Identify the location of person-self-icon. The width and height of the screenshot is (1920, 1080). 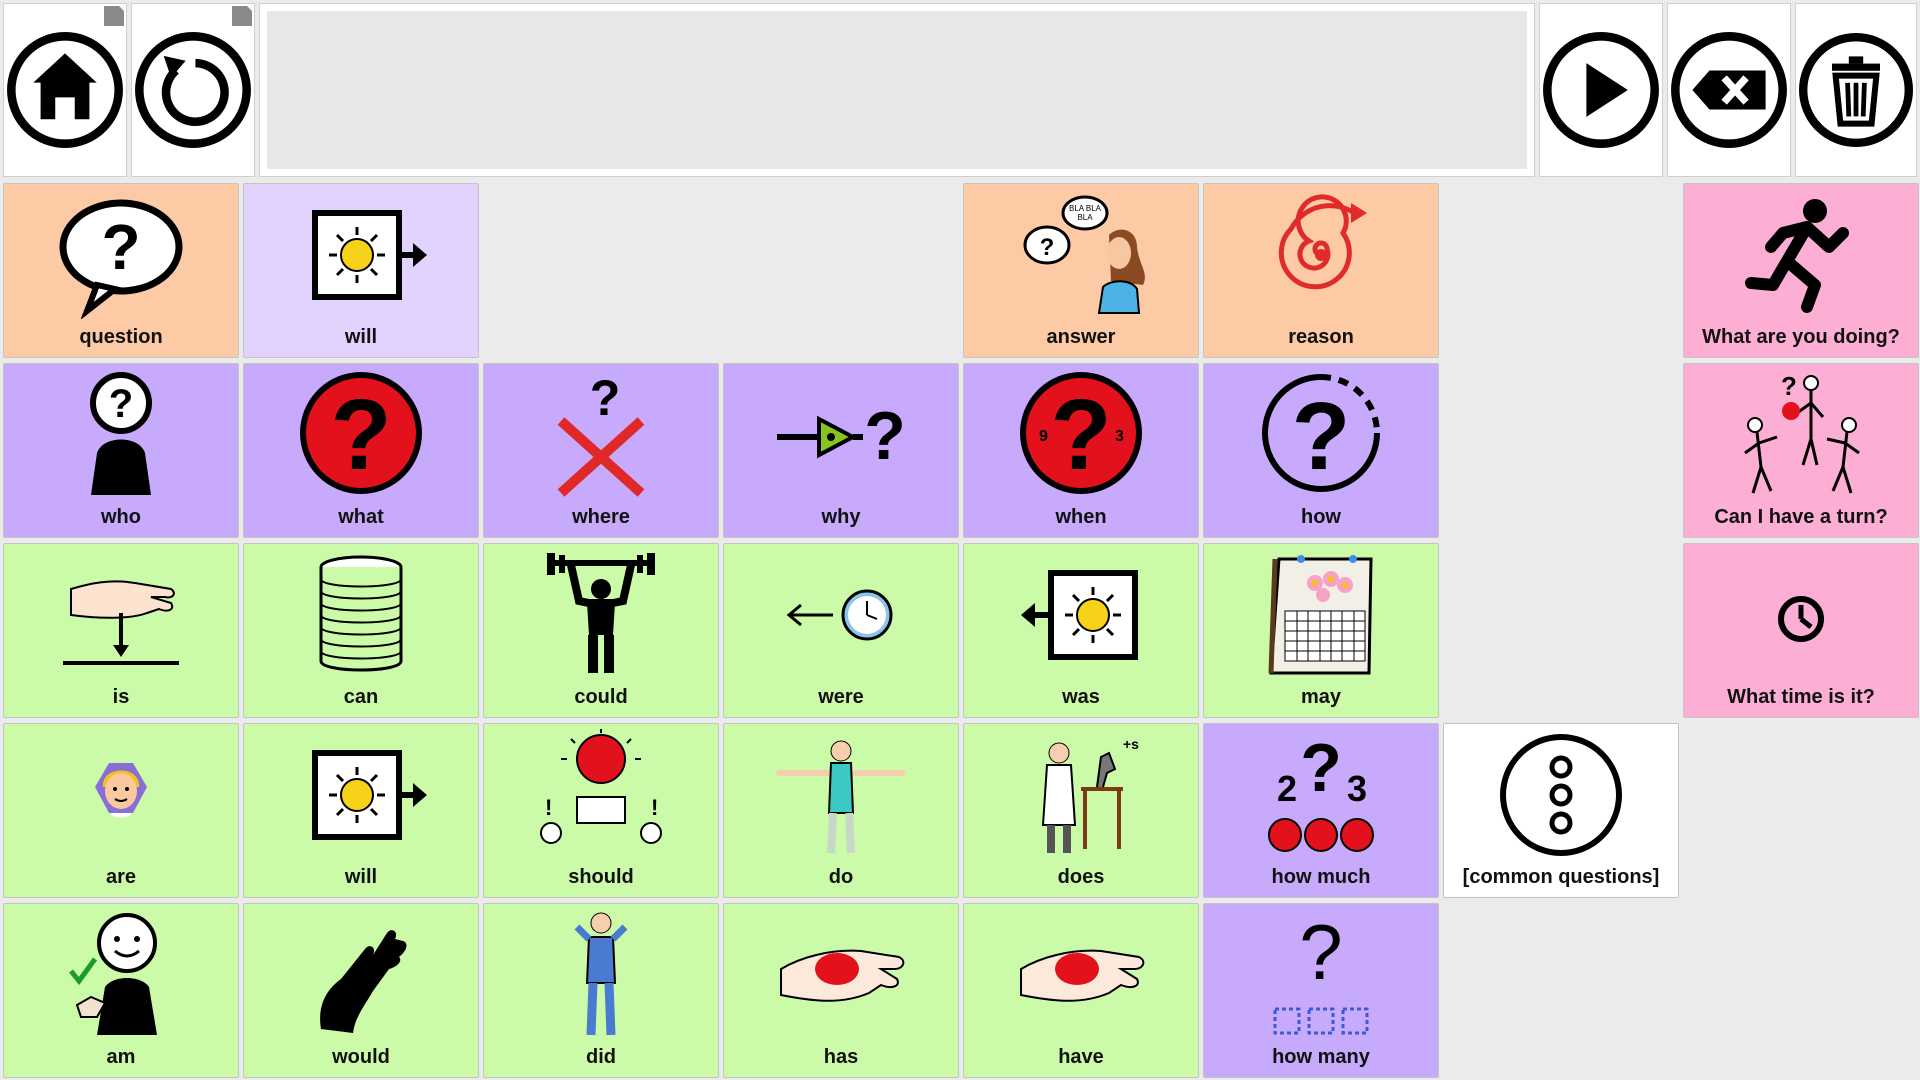
(113, 974).